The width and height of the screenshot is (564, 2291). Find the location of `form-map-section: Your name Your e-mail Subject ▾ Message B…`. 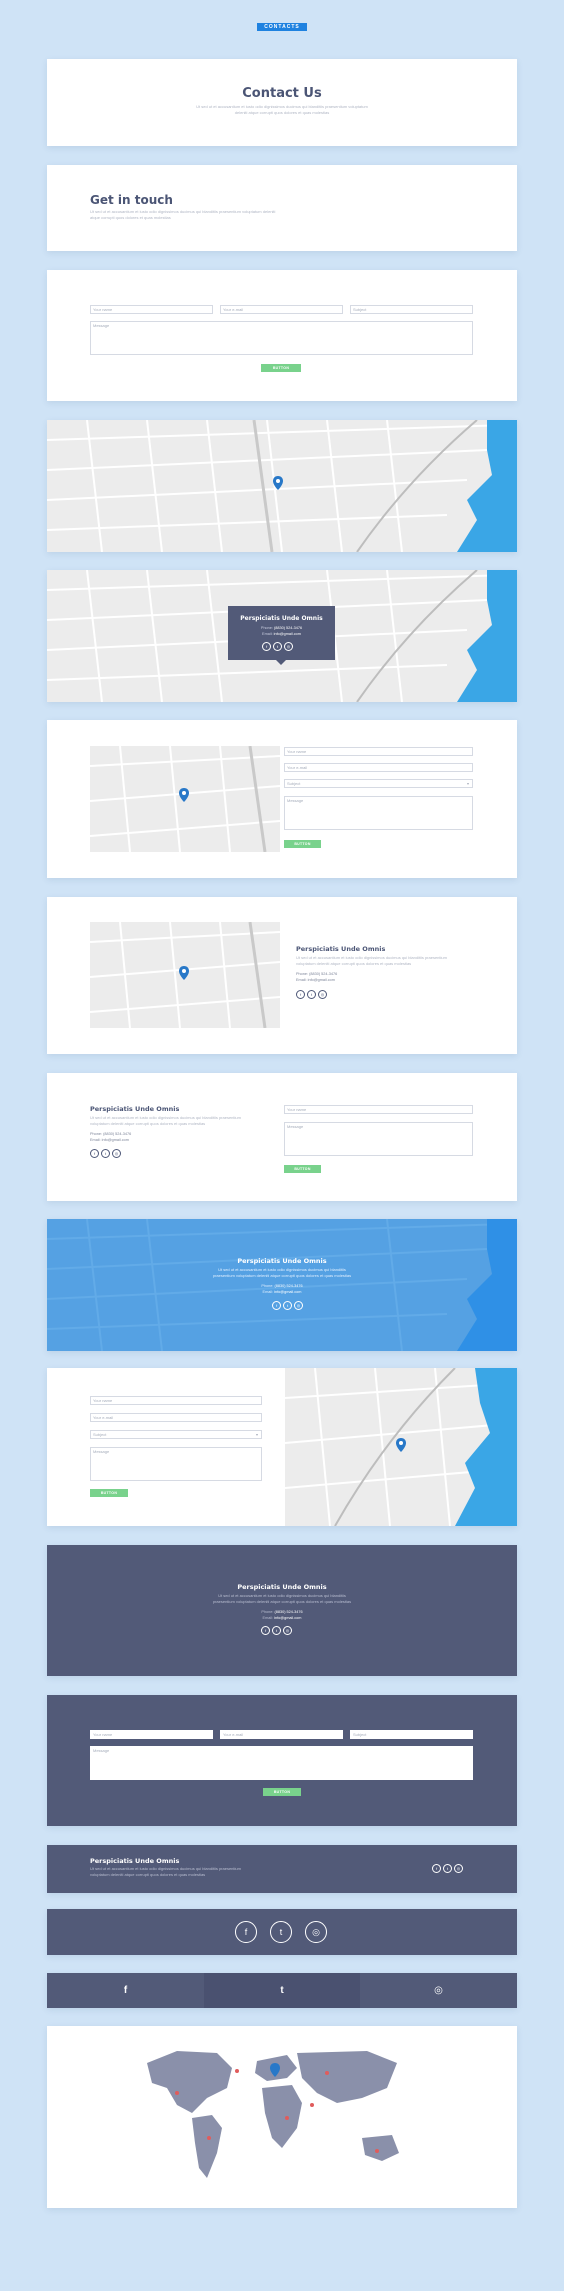

form-map-section: Your name Your e-mail Subject ▾ Message B… is located at coordinates (282, 1447).